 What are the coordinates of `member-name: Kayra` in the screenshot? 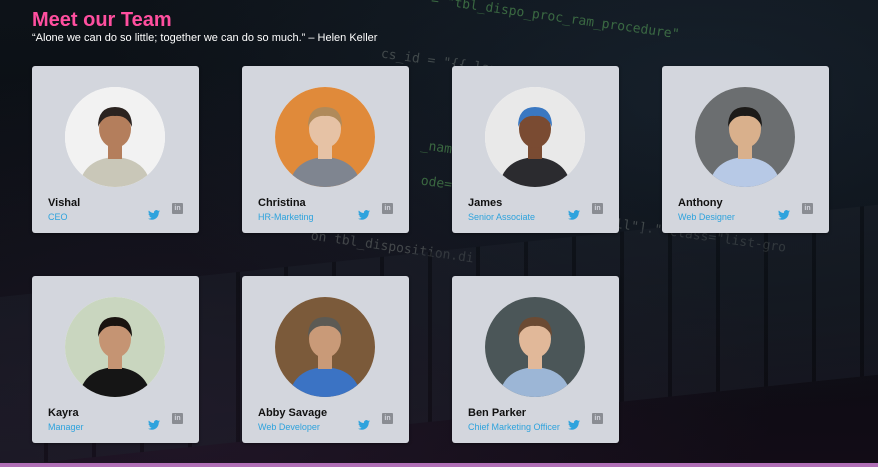 It's located at (63, 413).